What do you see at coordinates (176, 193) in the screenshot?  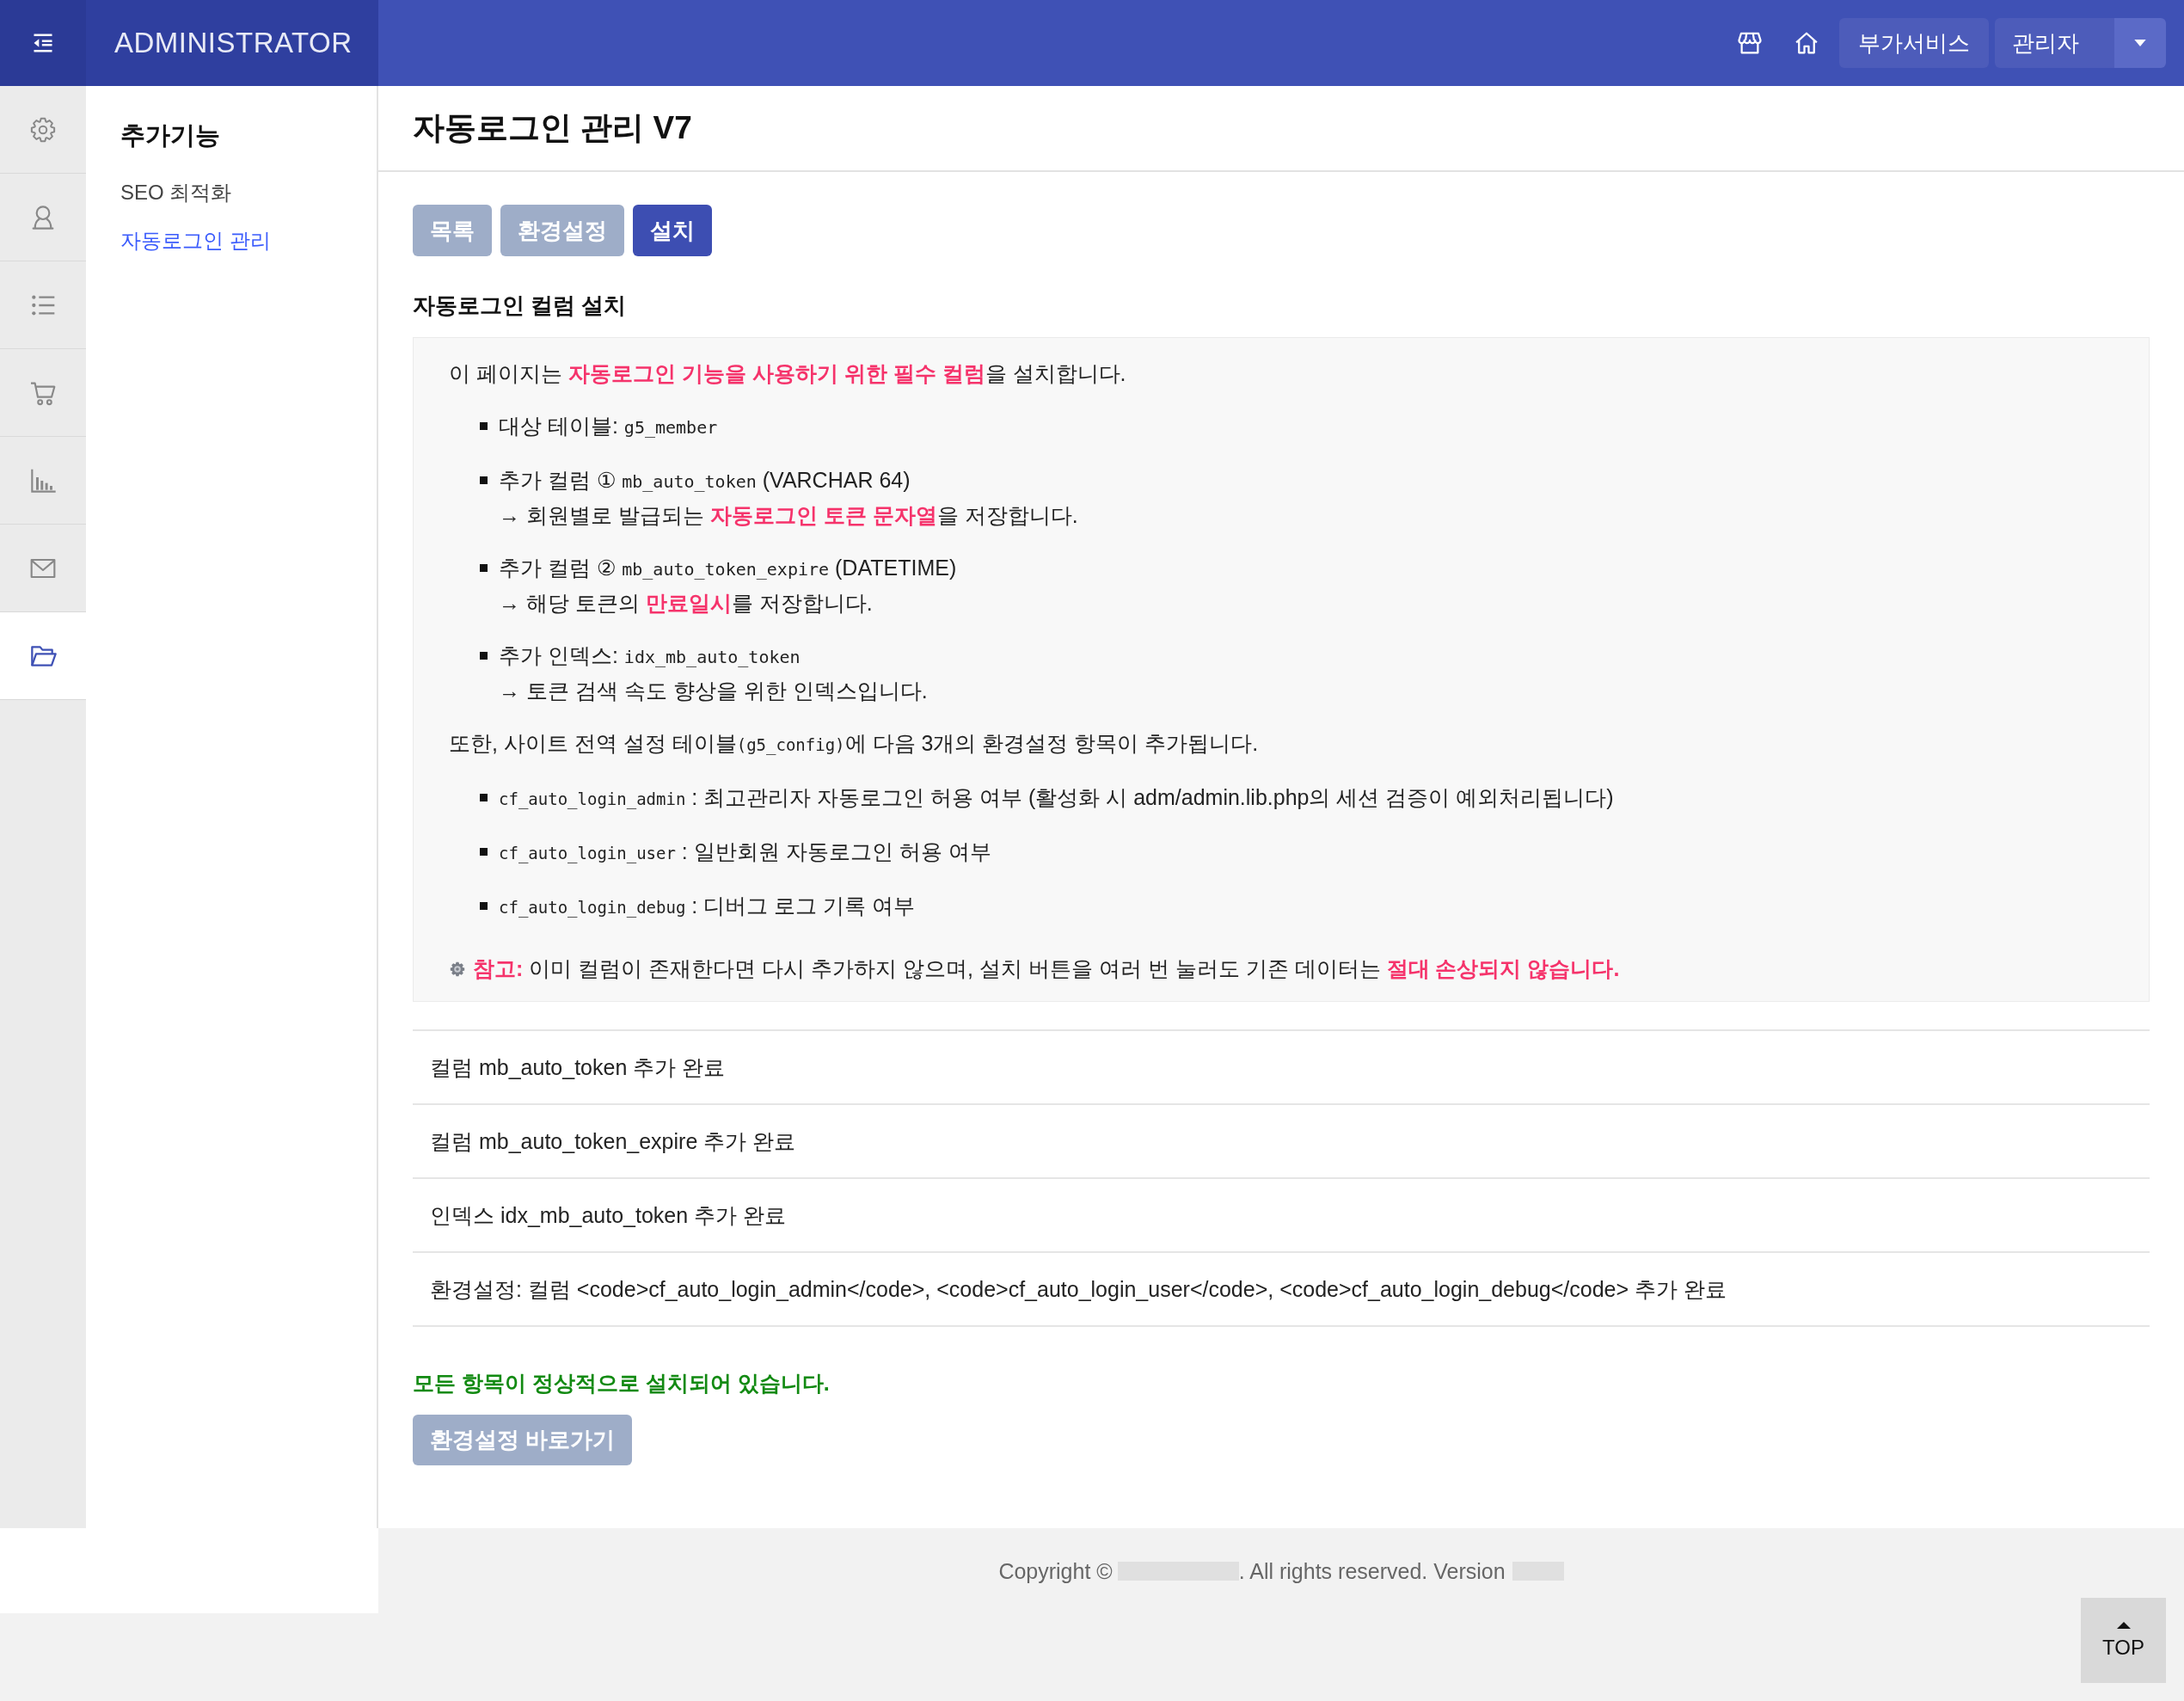 I see `submenu-link: SEO 최적화` at bounding box center [176, 193].